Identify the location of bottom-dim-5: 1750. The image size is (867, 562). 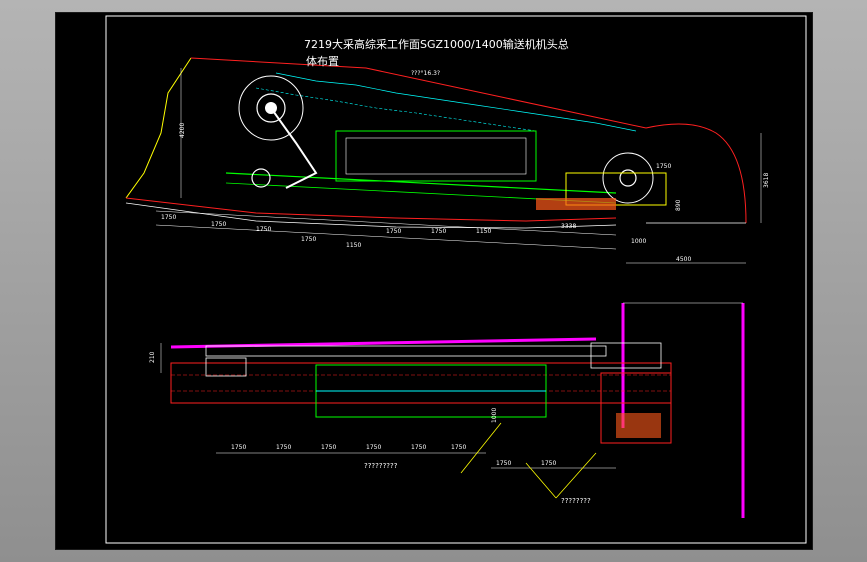
(418, 447).